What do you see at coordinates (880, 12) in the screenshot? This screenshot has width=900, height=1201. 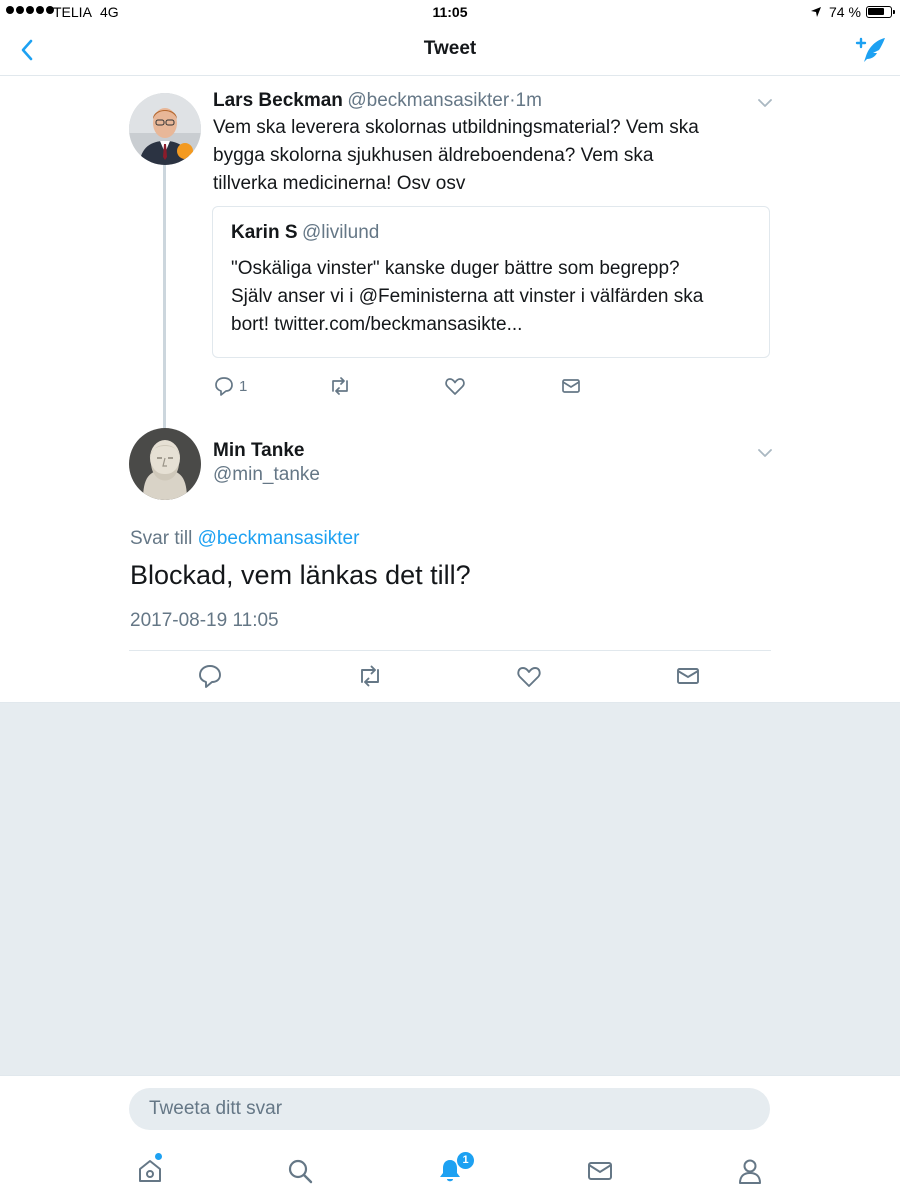 I see `battery-icon` at bounding box center [880, 12].